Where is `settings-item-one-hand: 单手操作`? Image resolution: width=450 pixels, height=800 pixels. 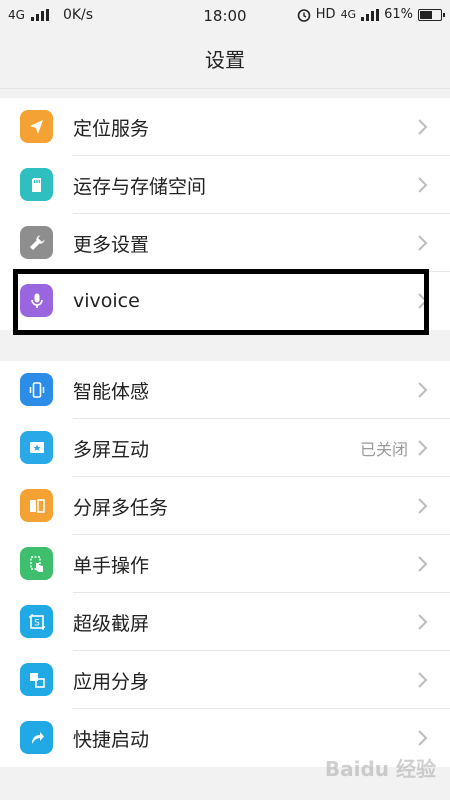
settings-item-one-hand: 单手操作 is located at coordinates (225, 564).